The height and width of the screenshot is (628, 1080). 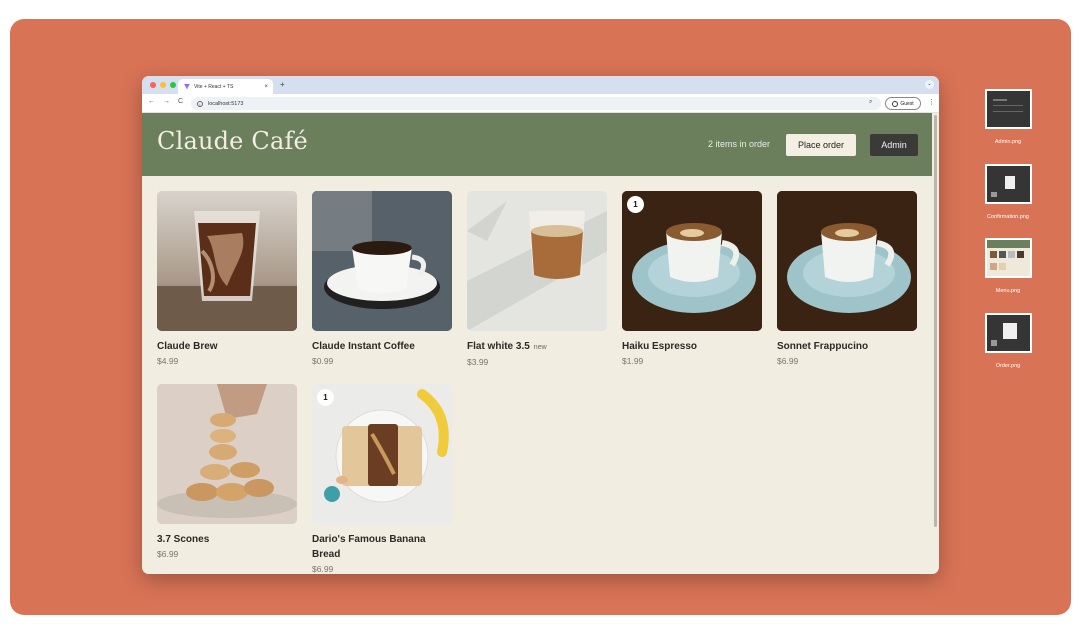 What do you see at coordinates (823, 346) in the screenshot?
I see `product-name: Sonnet Frappucino` at bounding box center [823, 346].